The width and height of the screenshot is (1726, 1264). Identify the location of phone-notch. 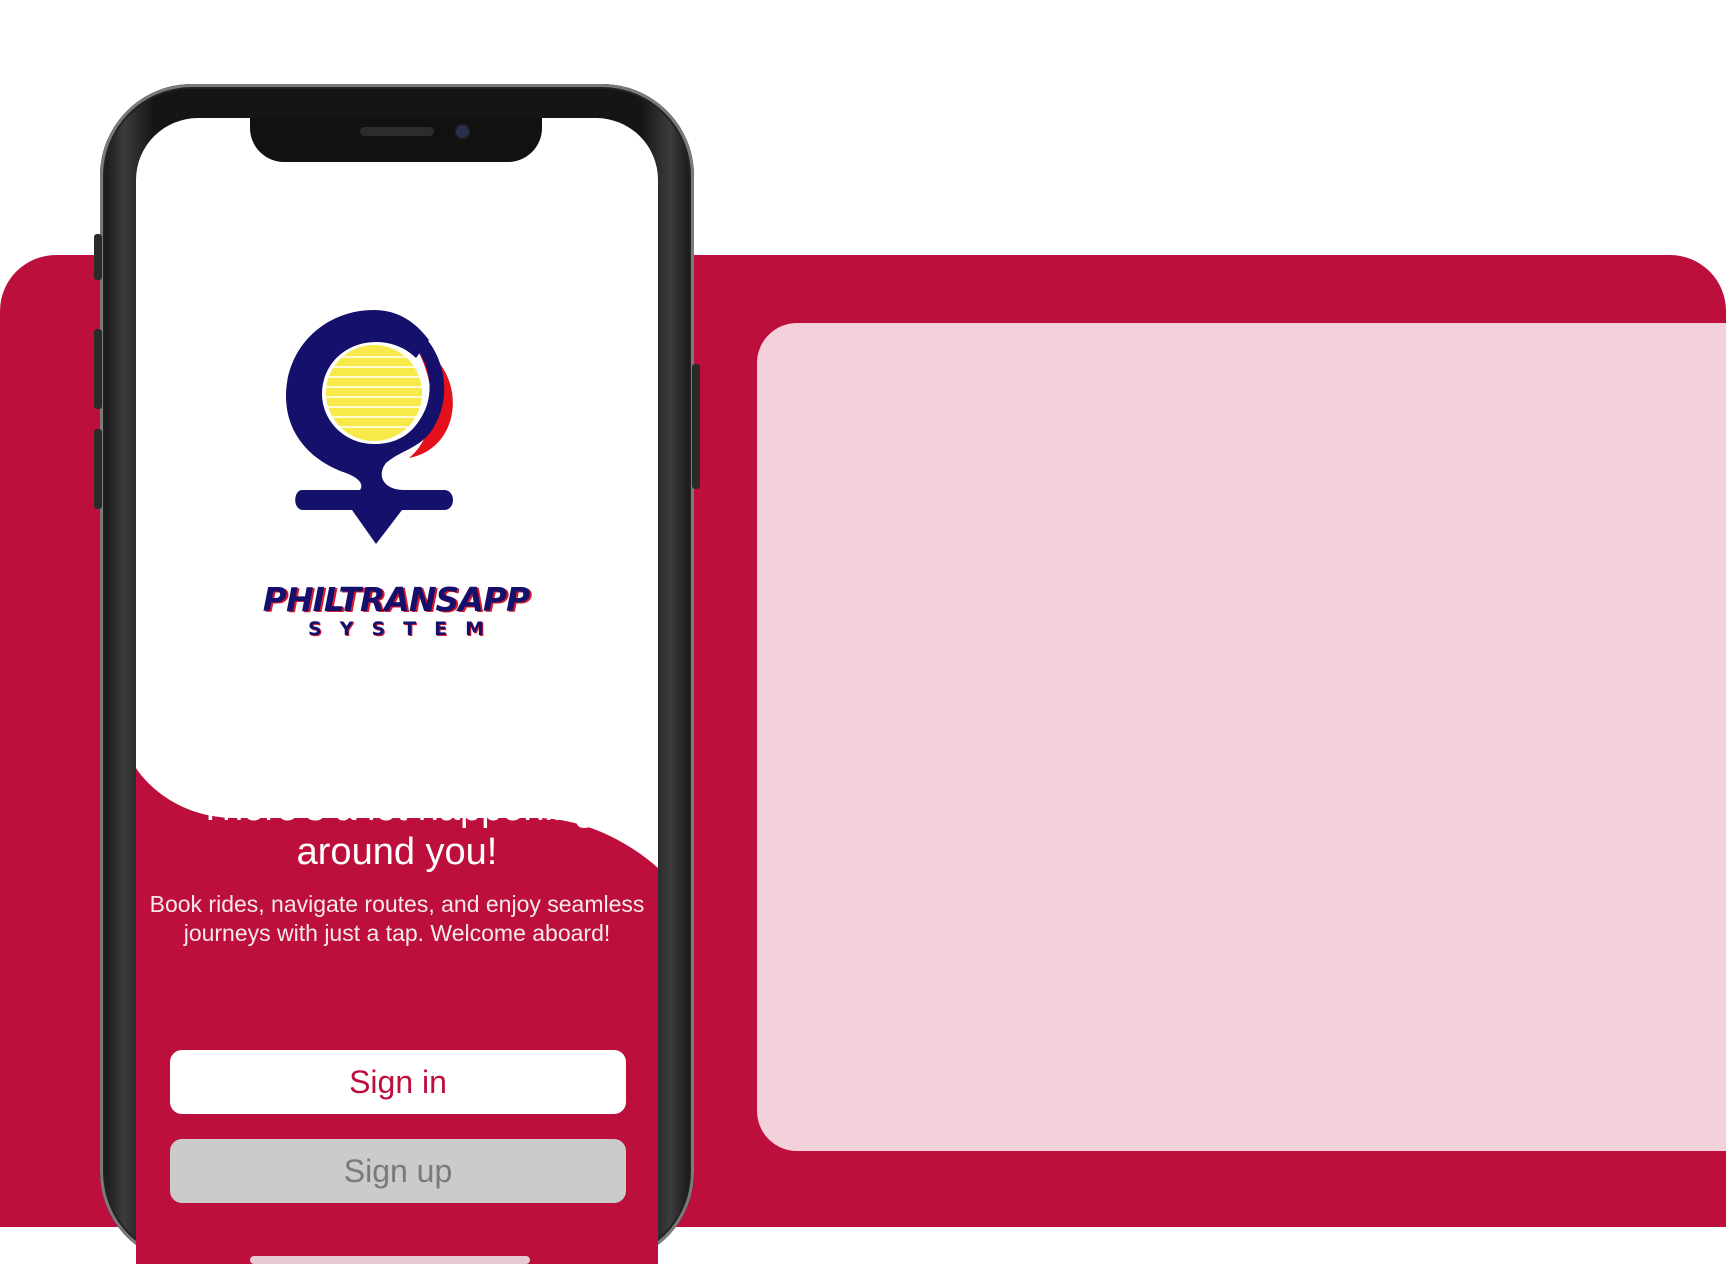
(396, 140).